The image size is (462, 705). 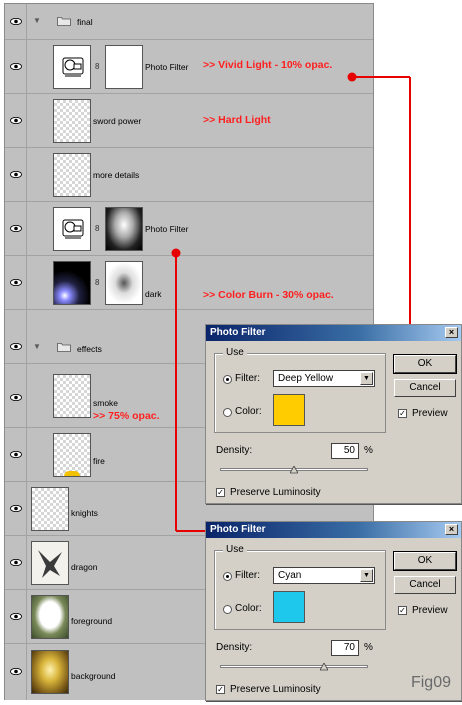 What do you see at coordinates (294, 666) in the screenshot?
I see `density-slider` at bounding box center [294, 666].